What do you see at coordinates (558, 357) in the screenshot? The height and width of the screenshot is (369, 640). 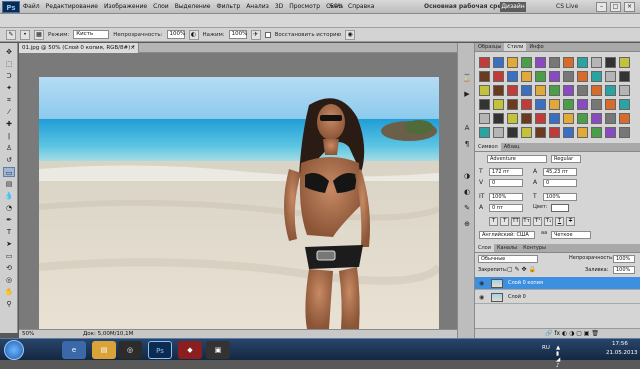 I see `tray-icons: ▲ ▮ ◢ ♪` at bounding box center [558, 357].